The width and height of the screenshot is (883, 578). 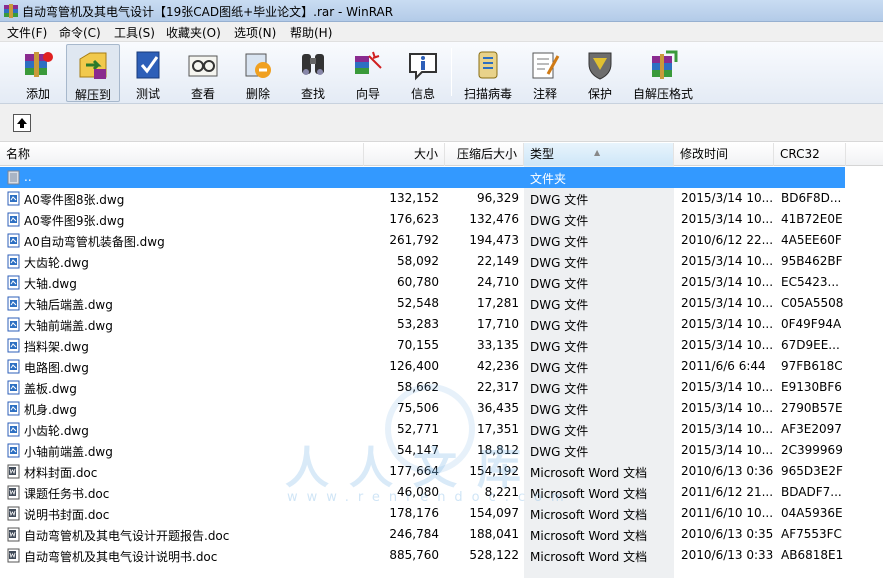 I want to click on comment-button: 注释, so click(x=545, y=73).